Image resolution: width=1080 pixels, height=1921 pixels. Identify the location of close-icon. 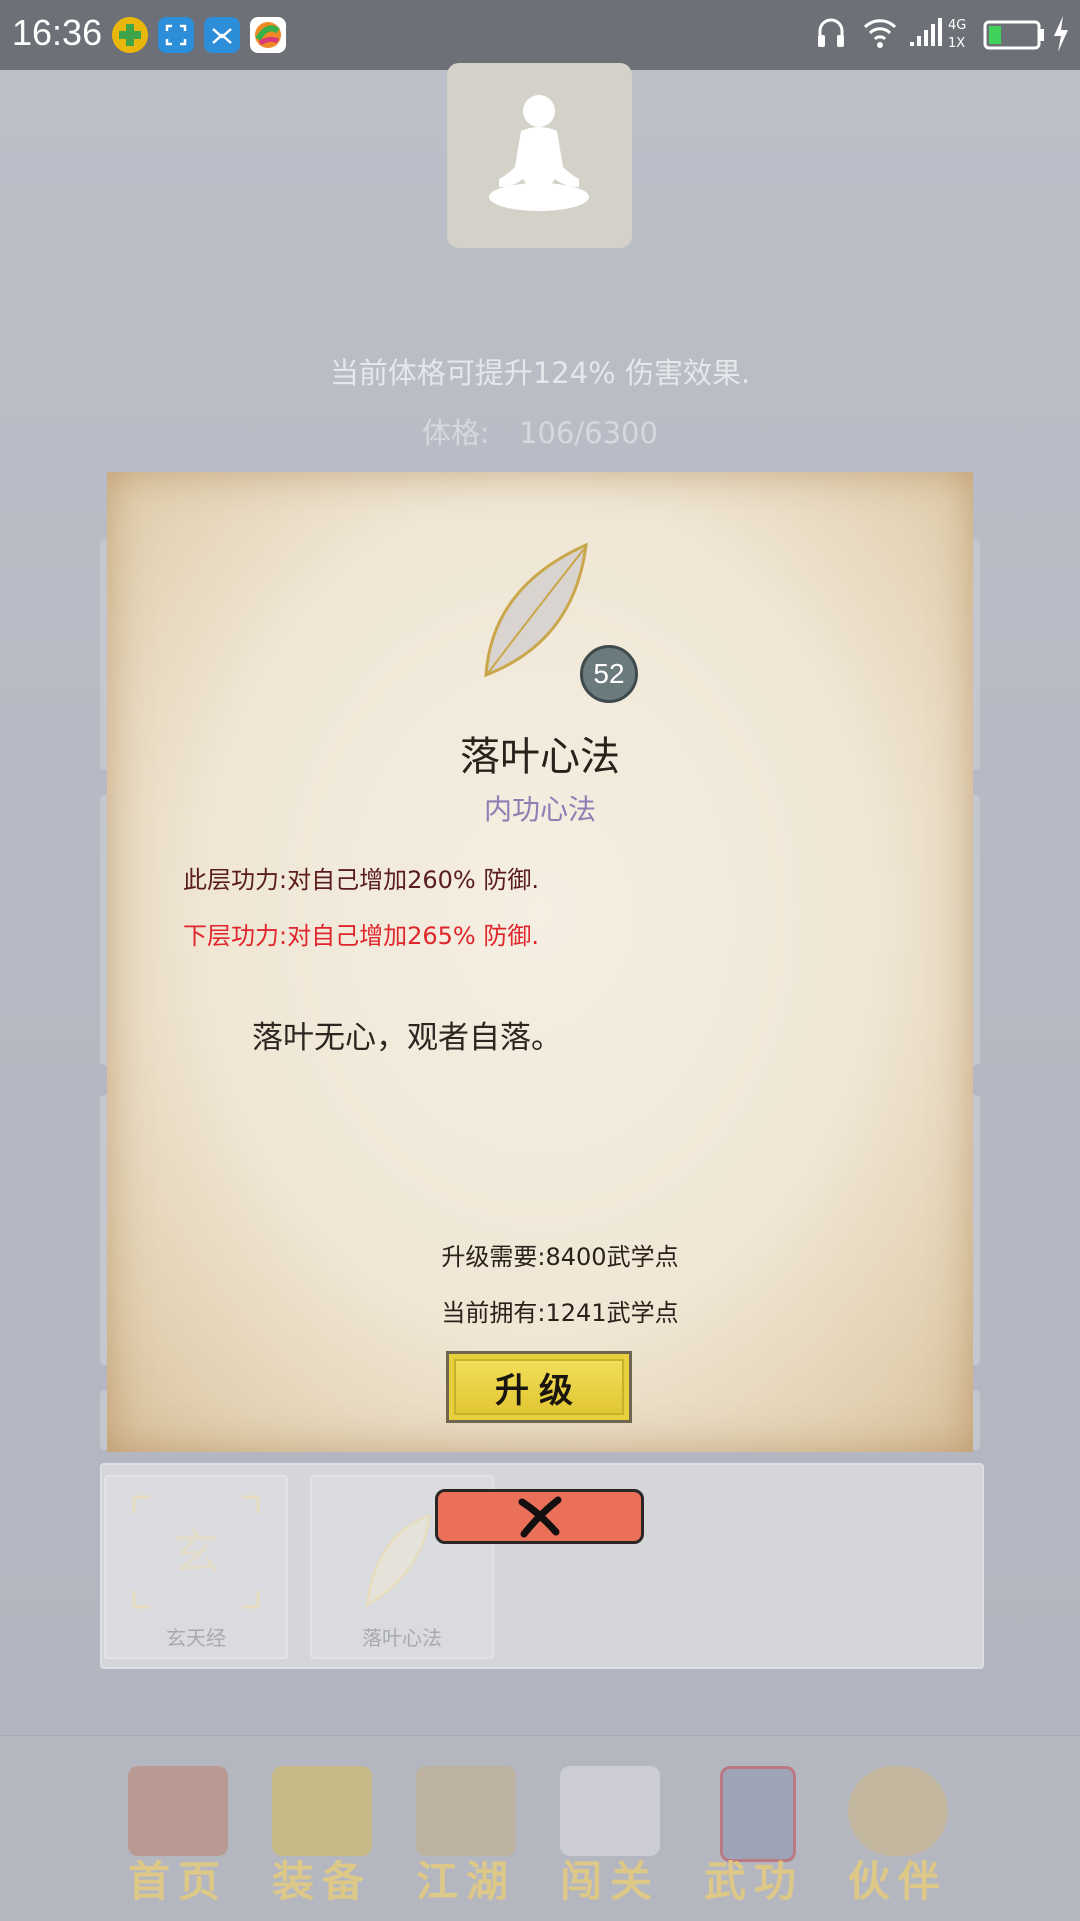
(540, 1517).